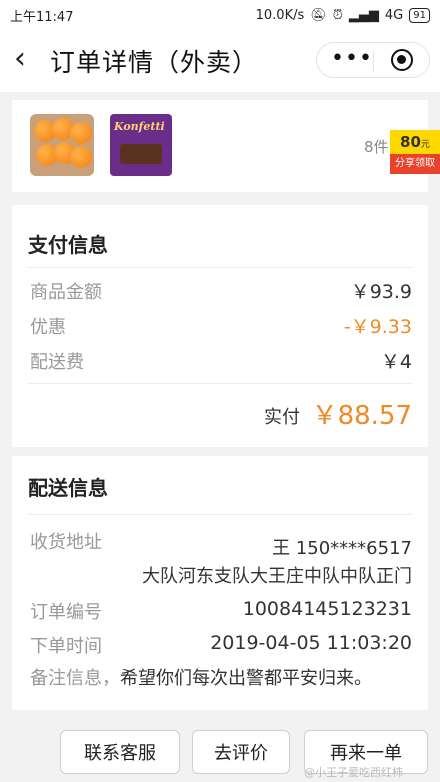 The width and height of the screenshot is (440, 782). I want to click on review-button: 去评价, so click(241, 752).